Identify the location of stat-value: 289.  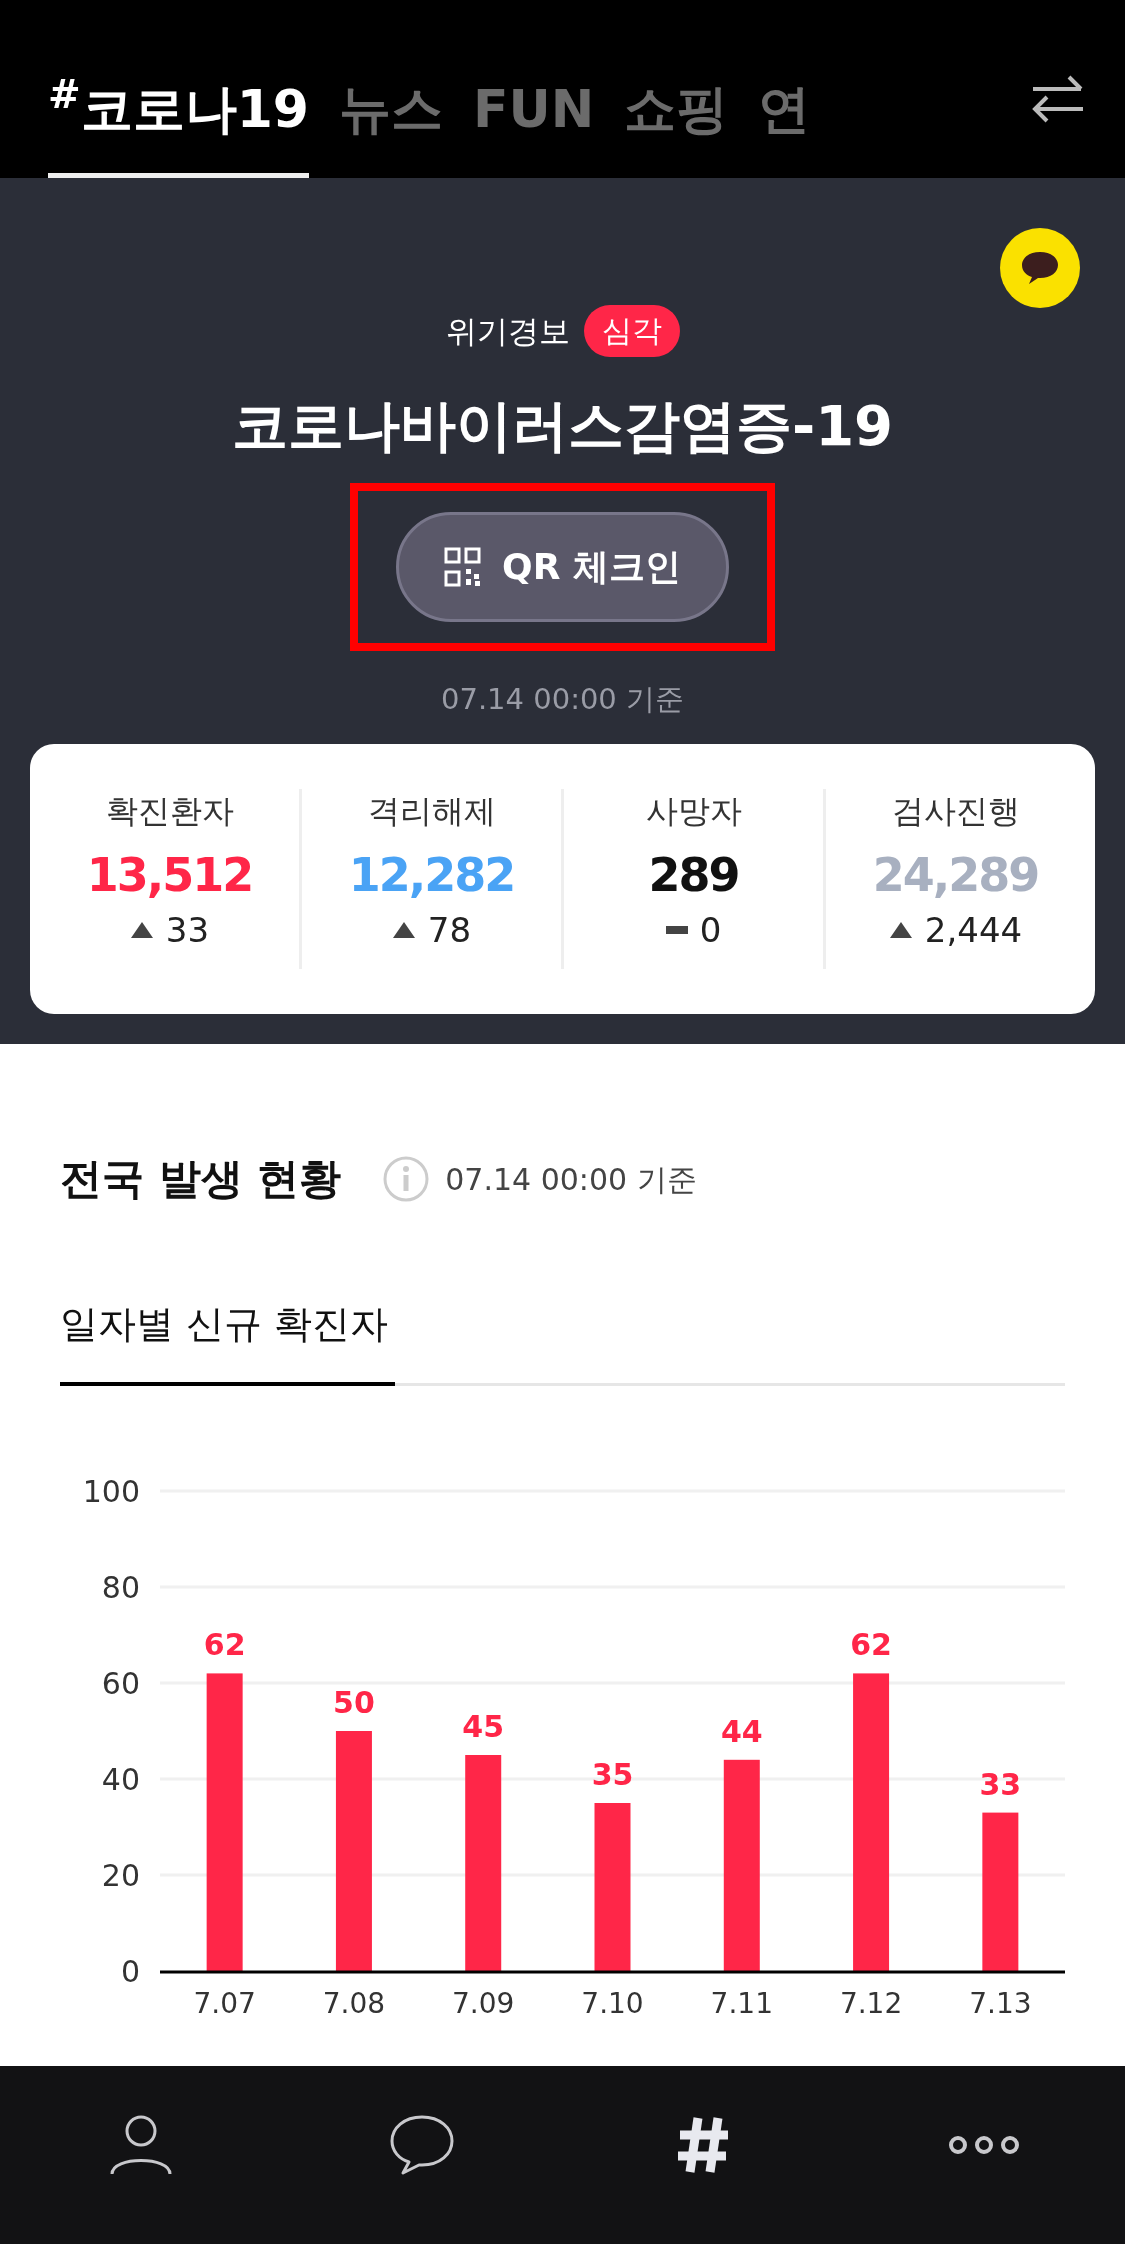
(693, 875).